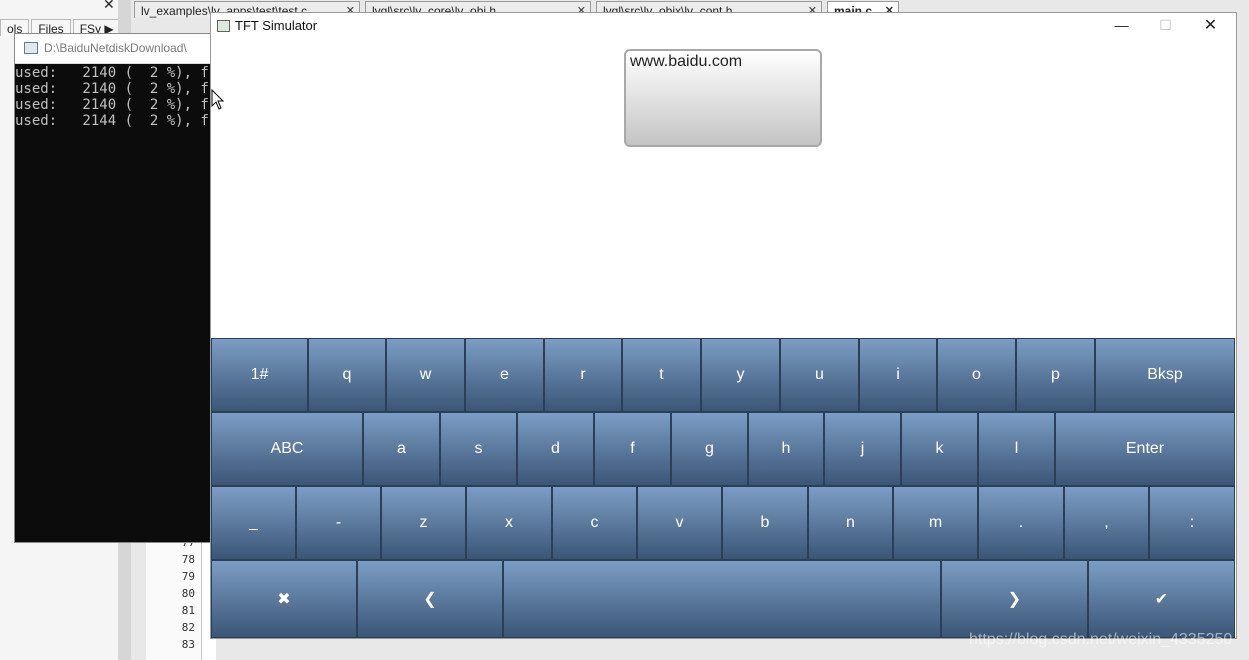  Describe the element at coordinates (850, 523) in the screenshot. I see `key-n: n` at that location.